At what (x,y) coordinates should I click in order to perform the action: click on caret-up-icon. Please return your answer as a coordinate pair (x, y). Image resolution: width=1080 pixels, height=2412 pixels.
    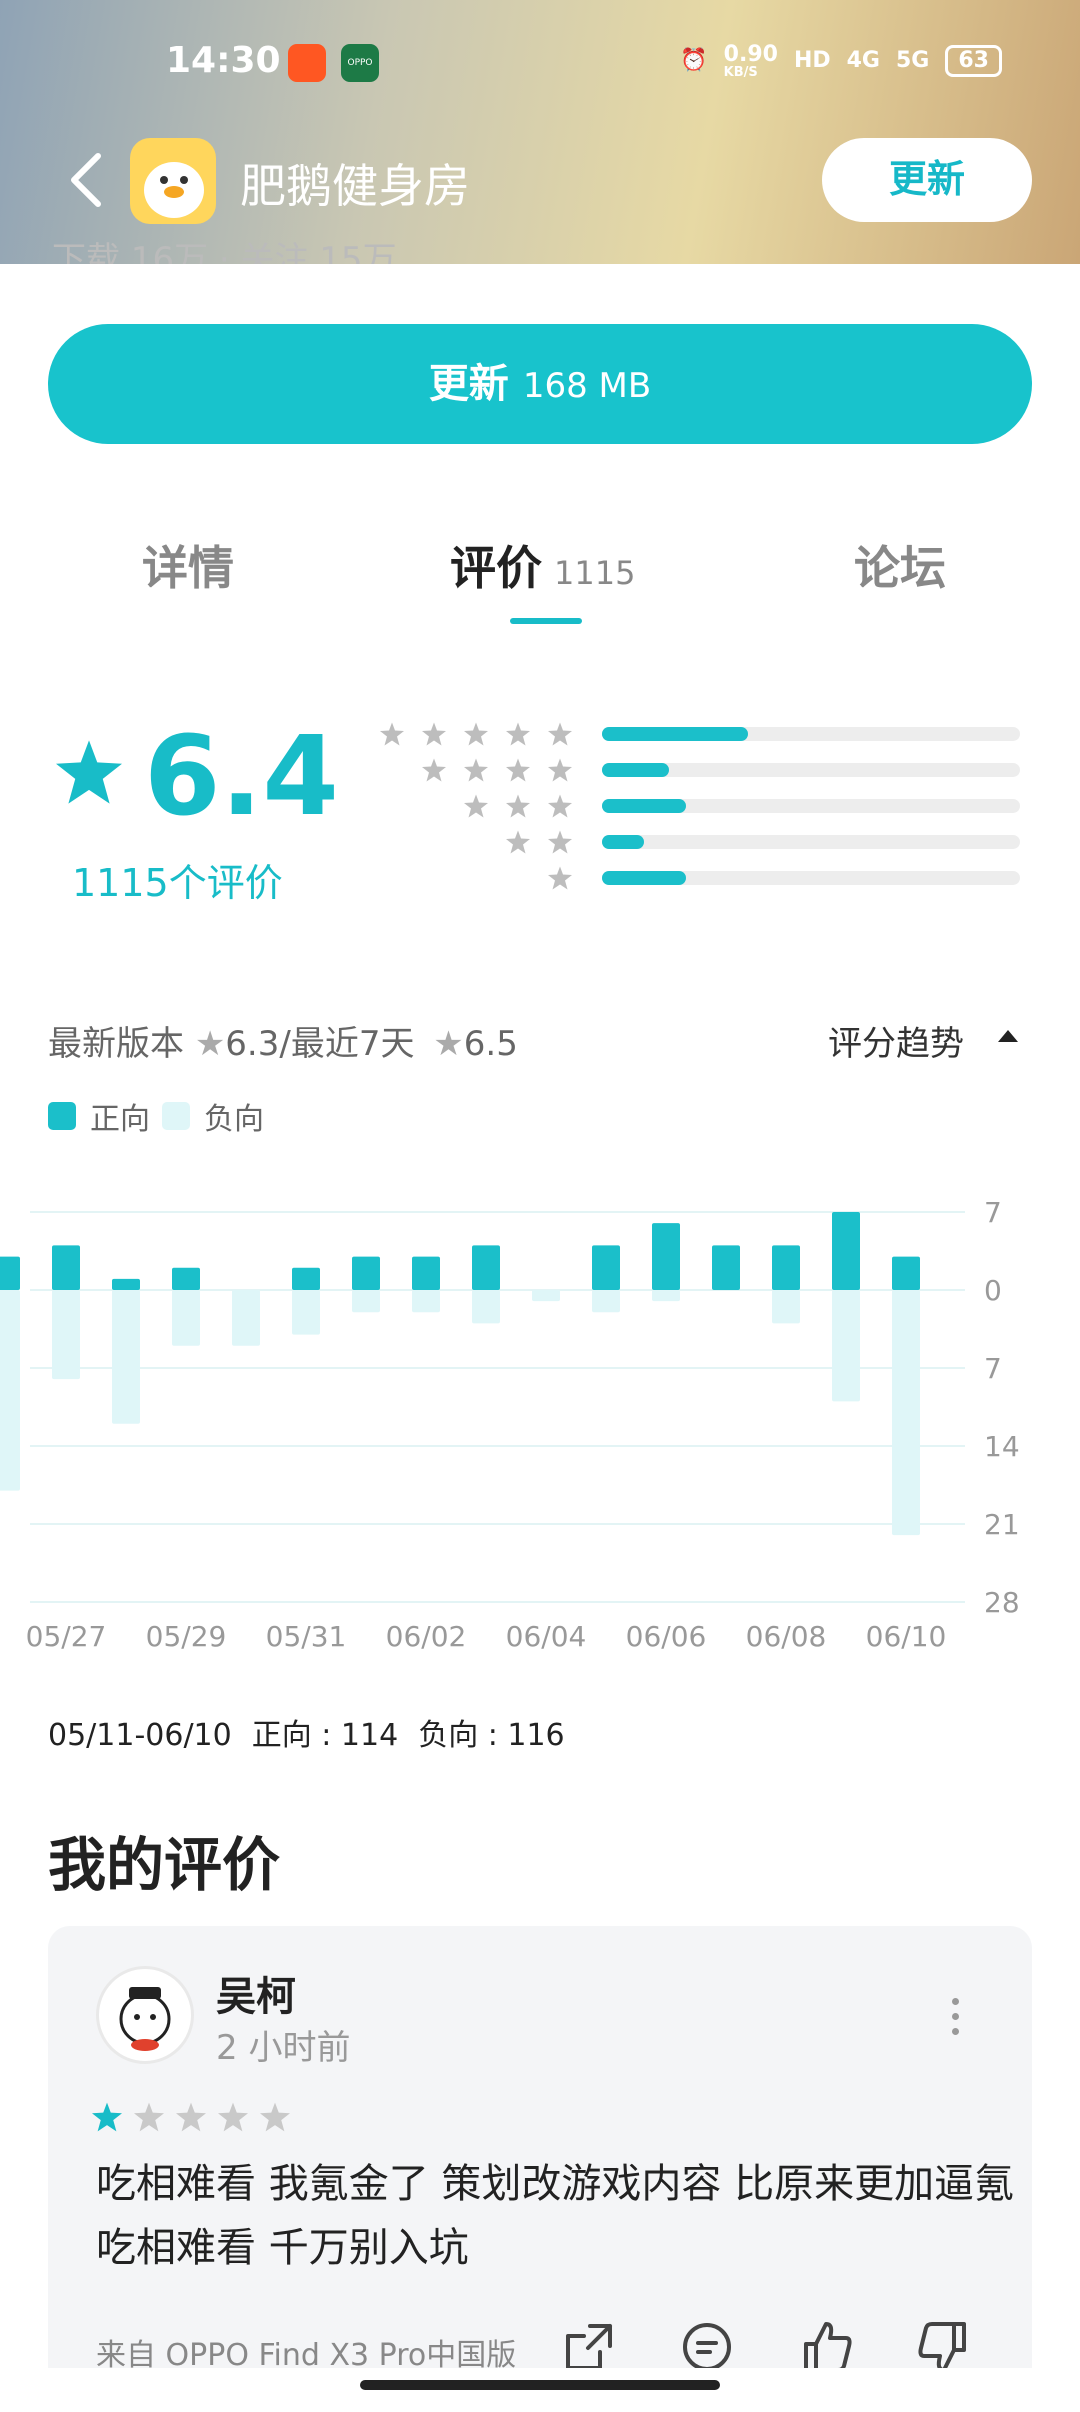
    Looking at the image, I should click on (1008, 1036).